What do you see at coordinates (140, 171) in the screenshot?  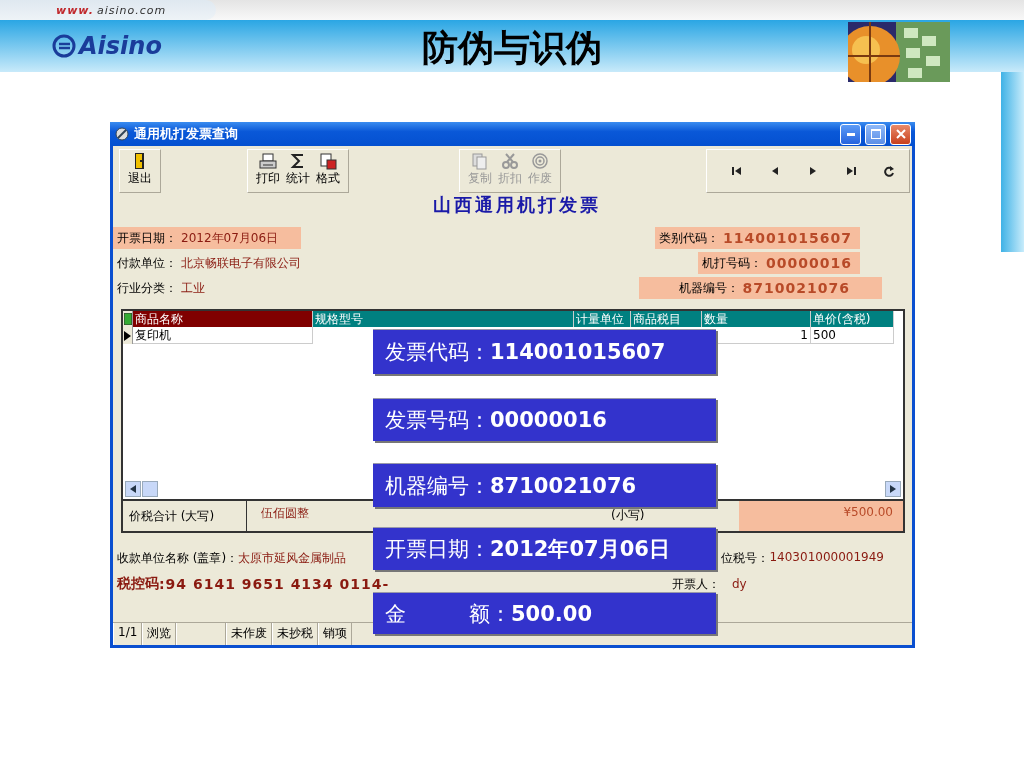 I see `toolbar-button: 退出` at bounding box center [140, 171].